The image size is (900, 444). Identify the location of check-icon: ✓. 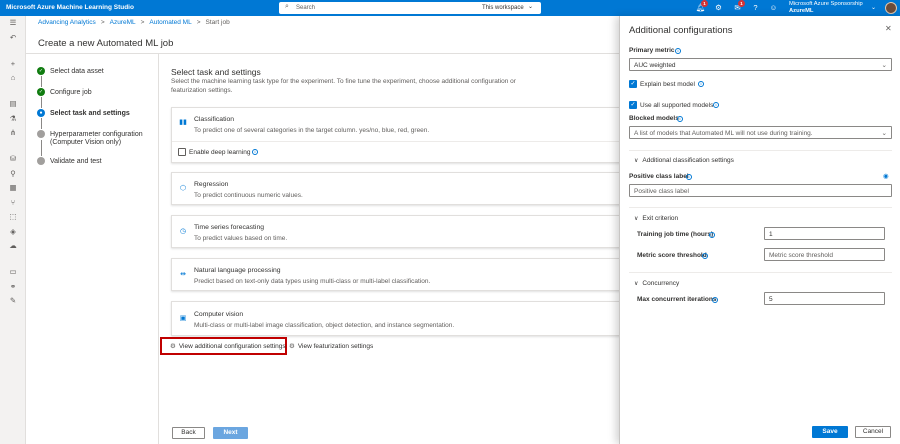
(41, 92).